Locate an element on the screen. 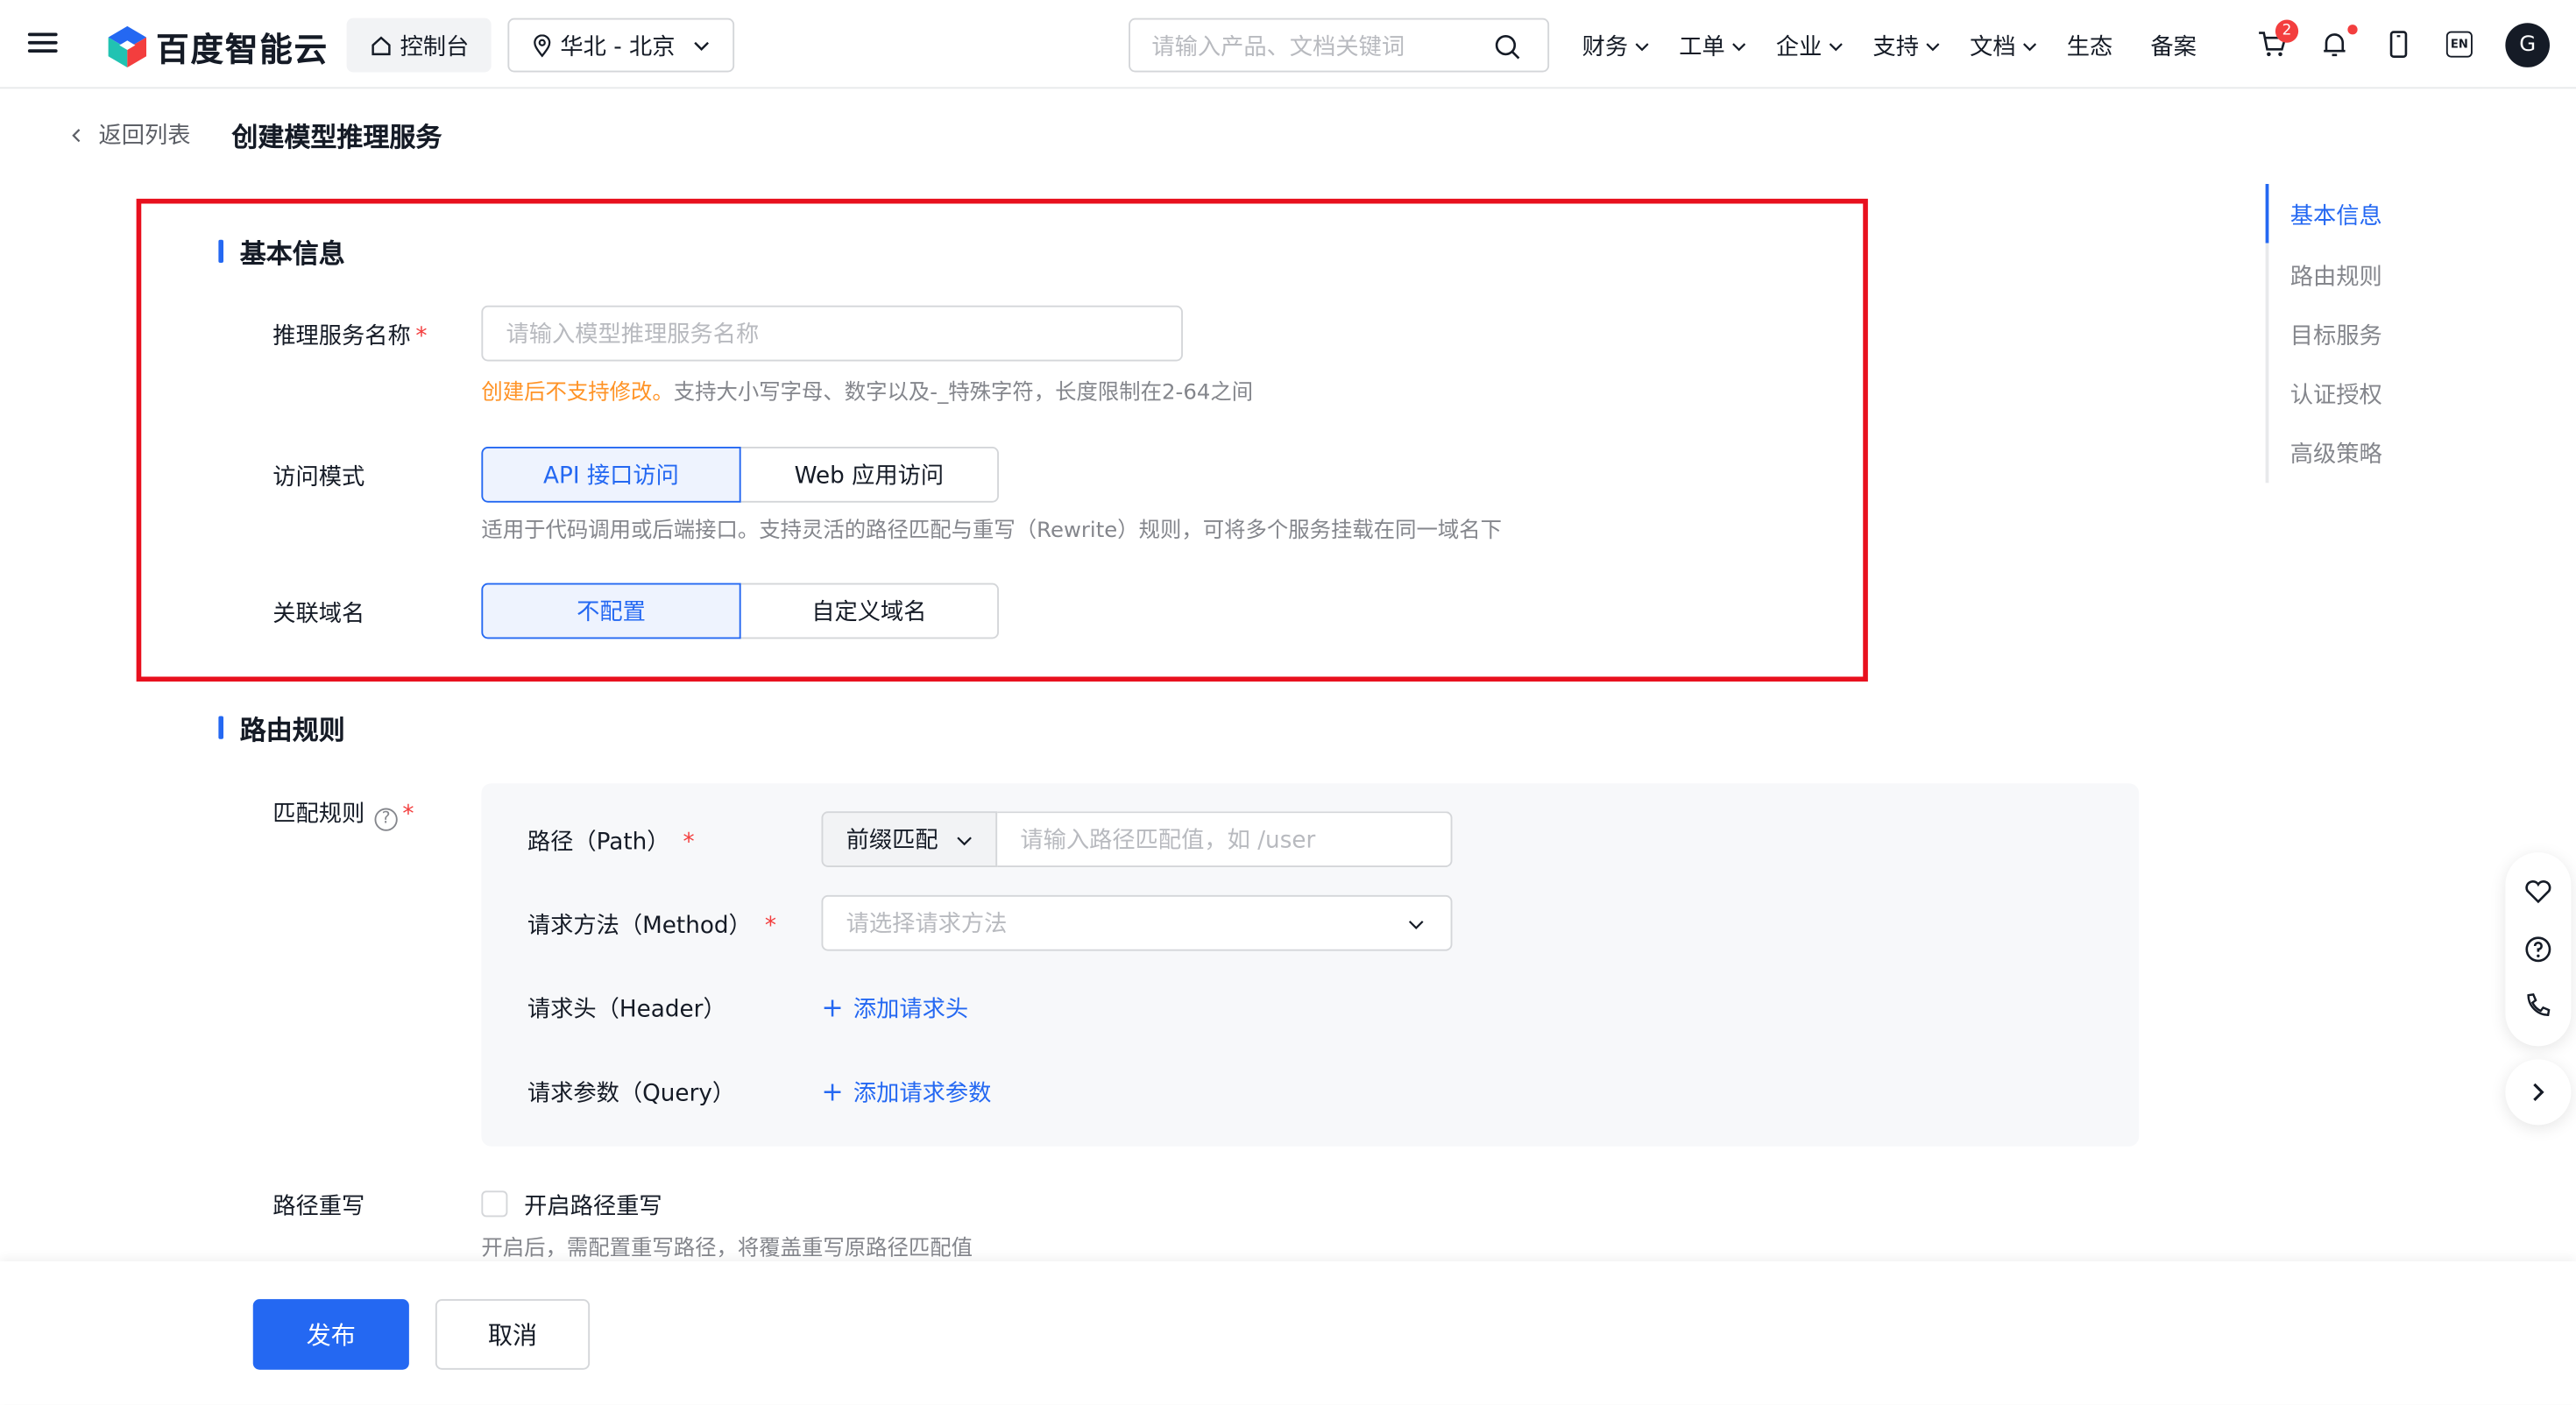 This screenshot has height=1405, width=2576. mobile-icon is located at coordinates (2399, 45).